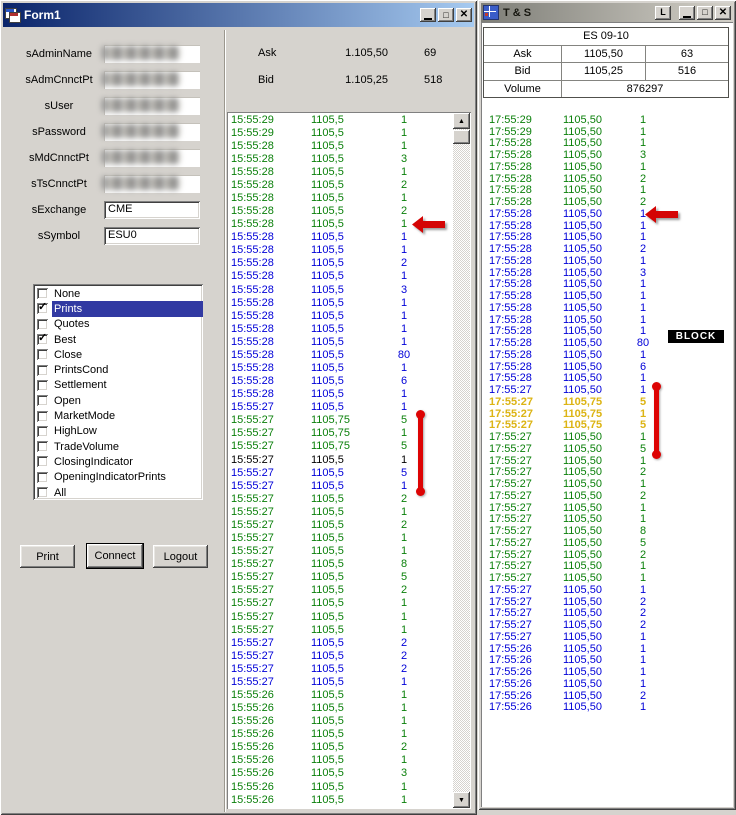  I want to click on scrollbar-thumb, so click(461, 137).